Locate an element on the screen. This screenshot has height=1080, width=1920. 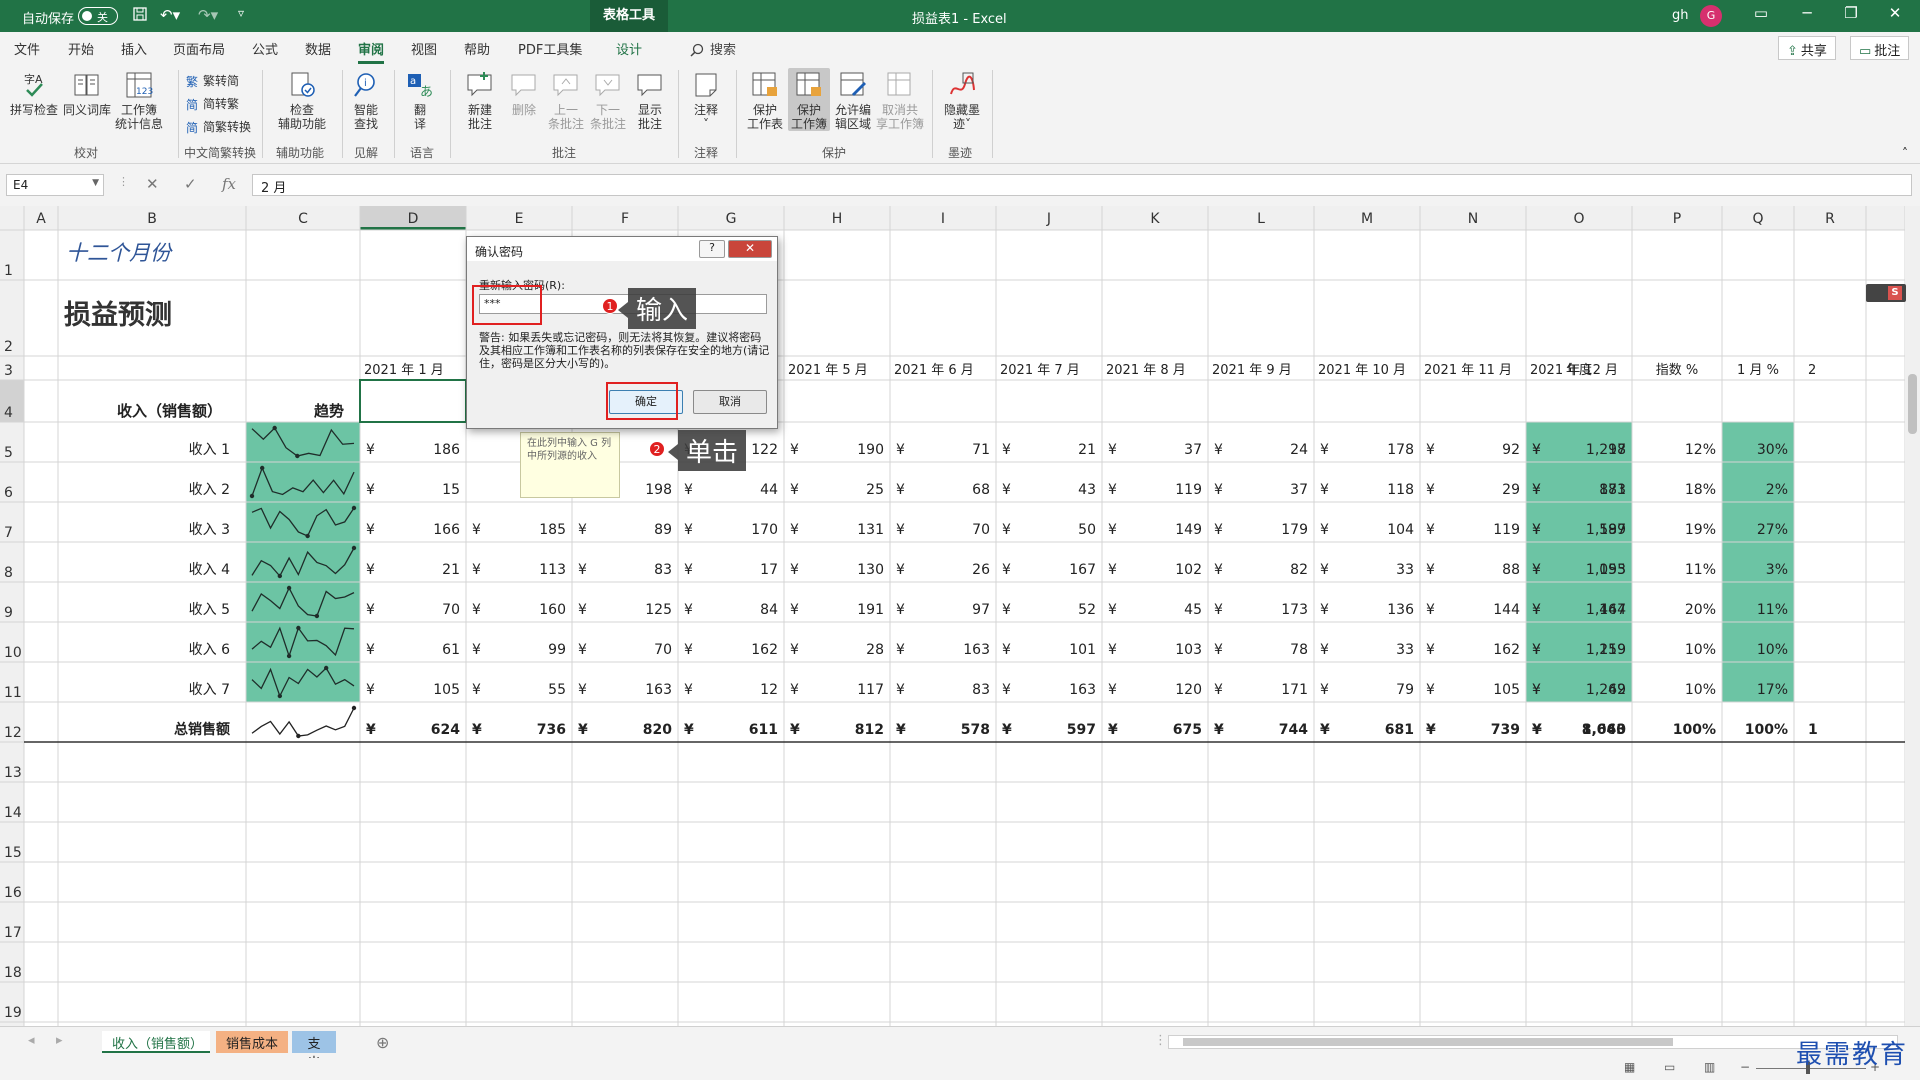
allow-edit-ranges-button: 允许编 辑区域 is located at coordinates (853, 99).